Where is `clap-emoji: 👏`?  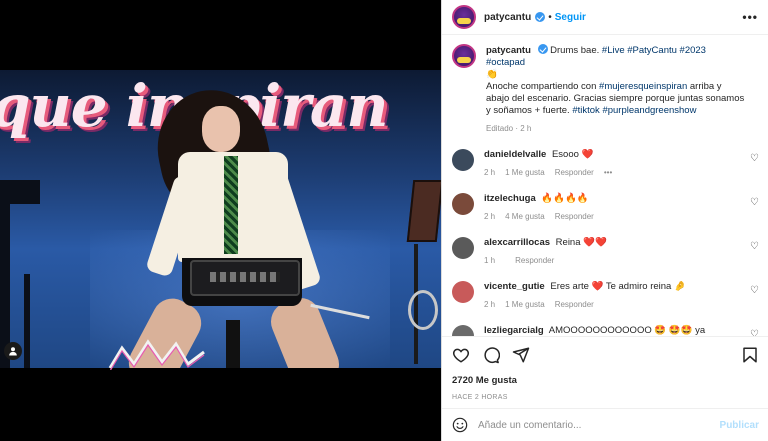 clap-emoji: 👏 is located at coordinates (492, 74).